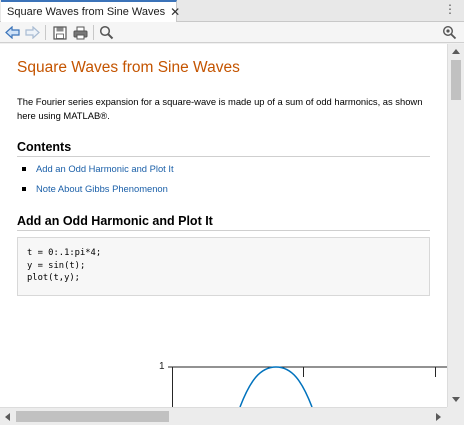  I want to click on search-icon, so click(106, 32).